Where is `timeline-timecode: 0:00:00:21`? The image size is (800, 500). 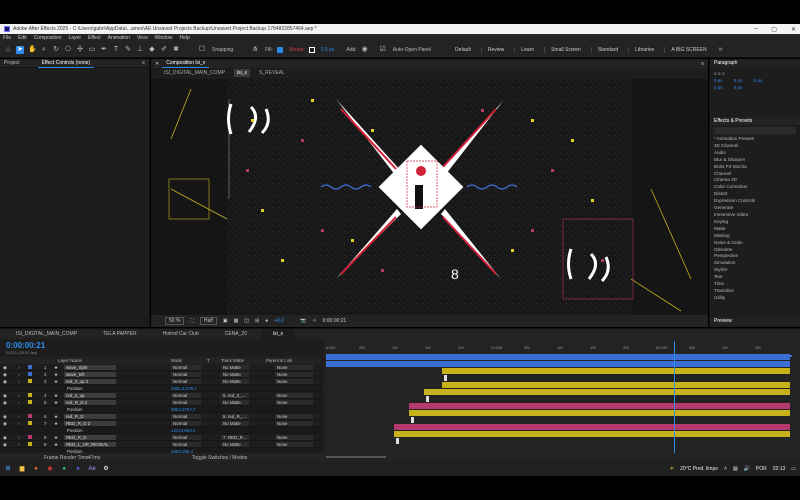
timeline-timecode: 0:00:00:21 is located at coordinates (25, 345).